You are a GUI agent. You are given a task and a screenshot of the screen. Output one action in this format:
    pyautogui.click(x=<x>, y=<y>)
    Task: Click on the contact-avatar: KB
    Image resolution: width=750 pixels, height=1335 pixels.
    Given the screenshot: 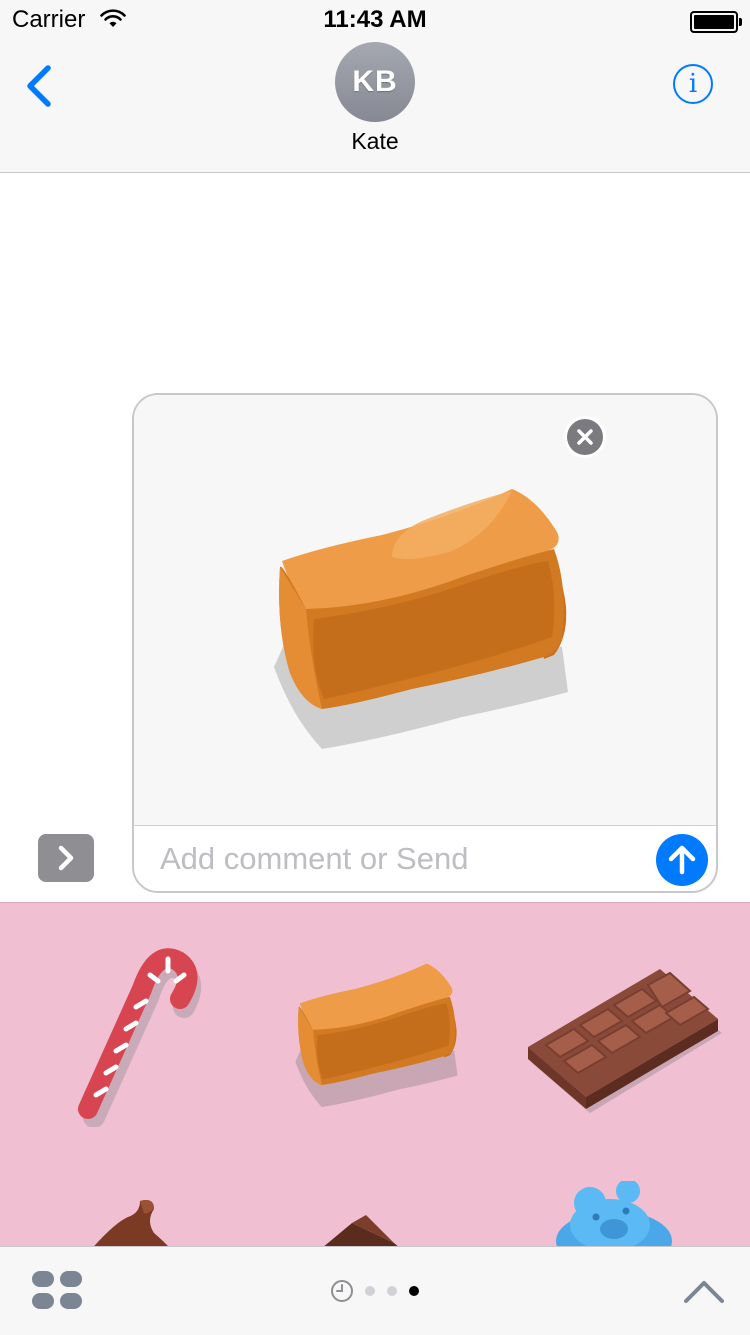 What is the action you would take?
    pyautogui.click(x=375, y=82)
    